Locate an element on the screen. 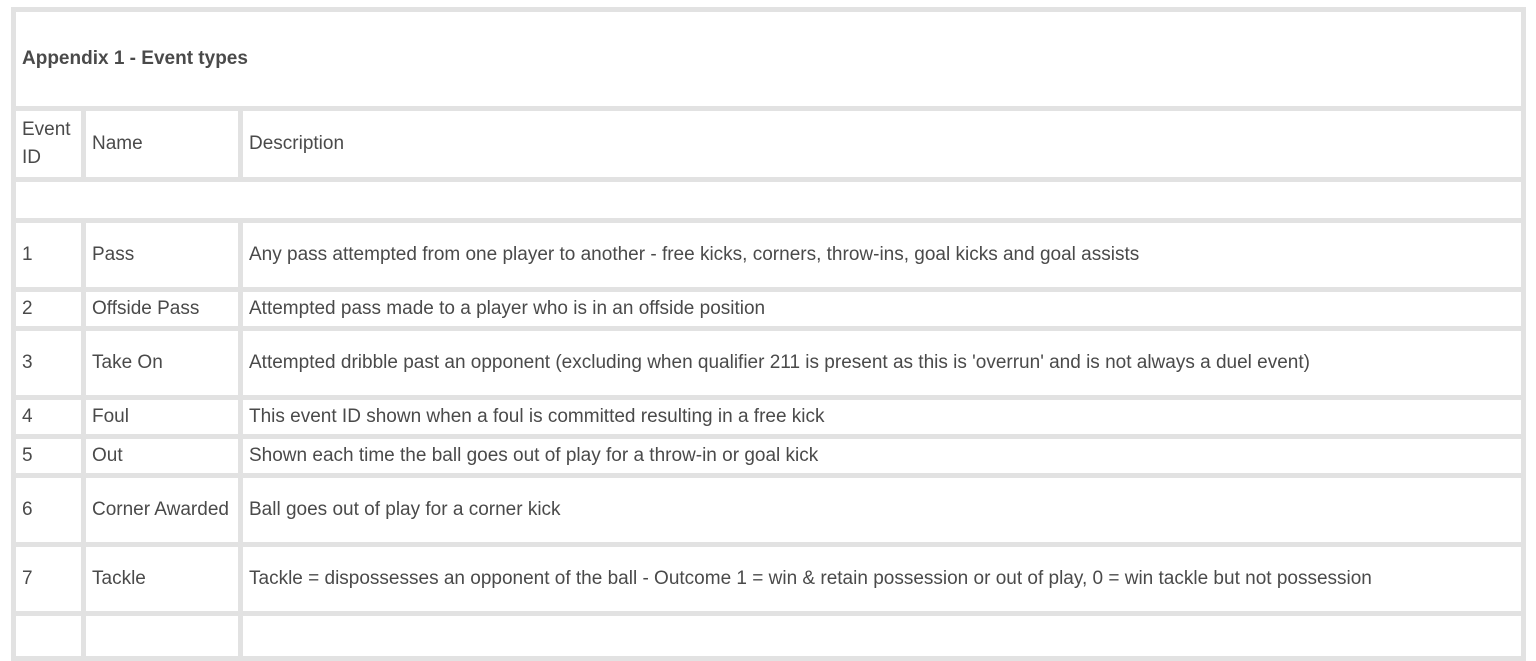 The image size is (1536, 661). empty-cell is located at coordinates (768, 200).